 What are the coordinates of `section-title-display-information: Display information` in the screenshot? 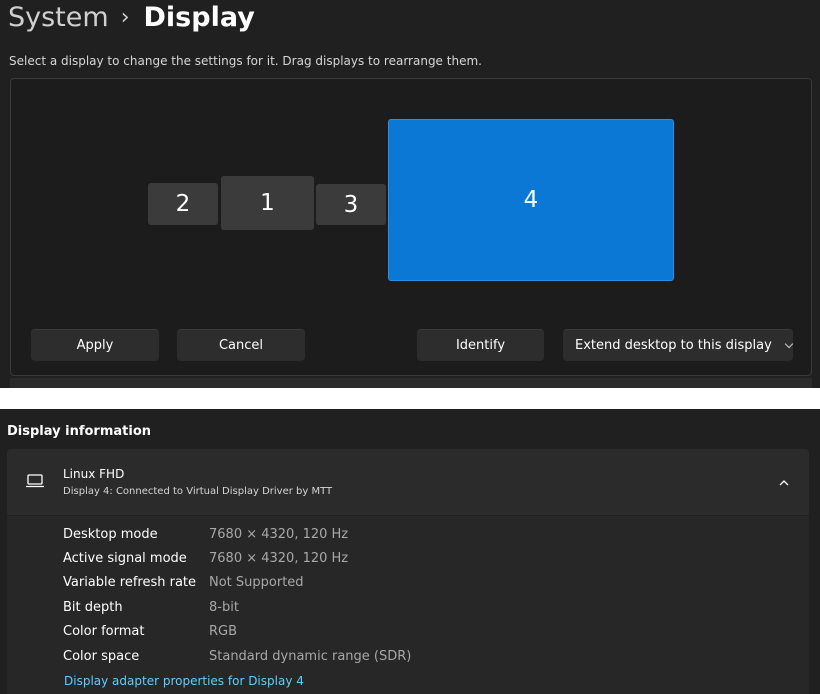 It's located at (79, 431).